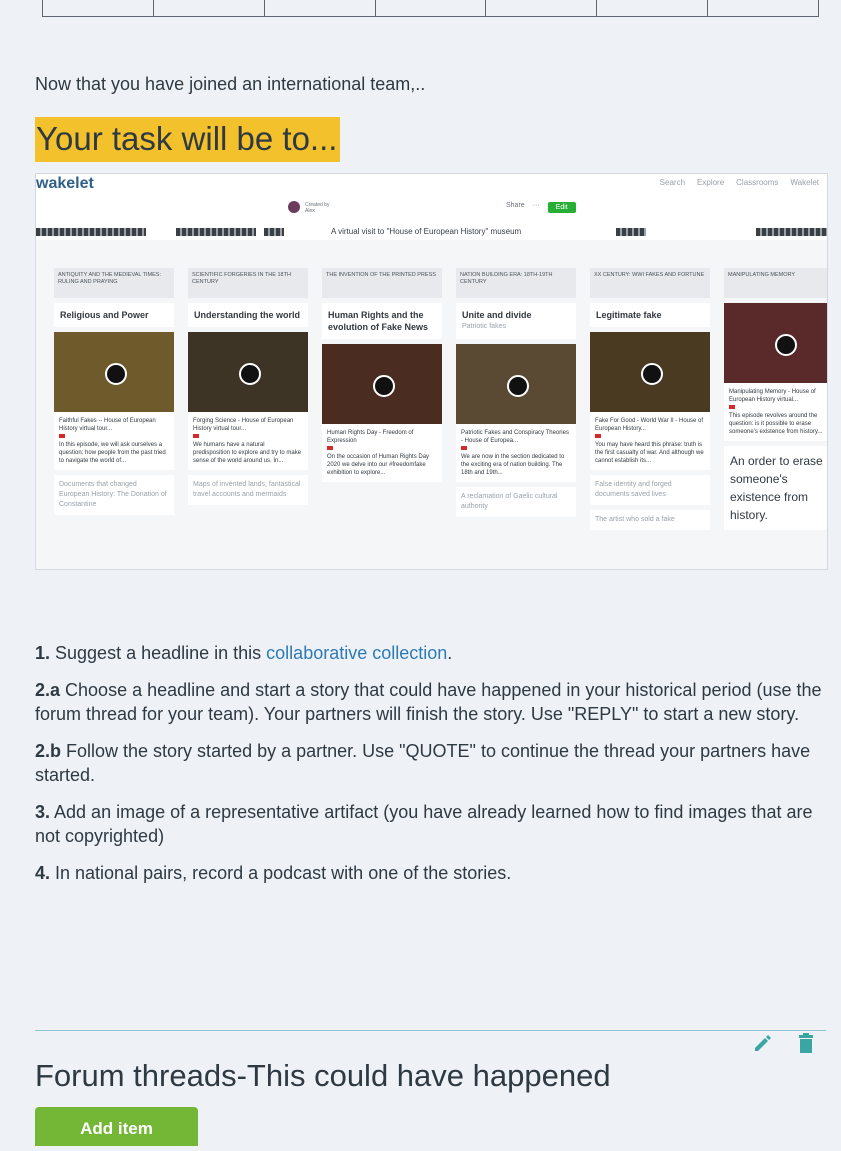 The width and height of the screenshot is (841, 1151). What do you see at coordinates (536, 205) in the screenshot?
I see `wakelet-more: ···` at bounding box center [536, 205].